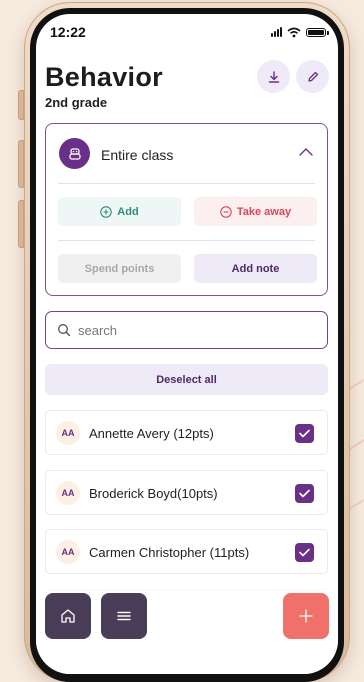 This screenshot has width=364, height=682. Describe the element at coordinates (169, 552) in the screenshot. I see `student-name: Carmen Christopher (11pts)` at that location.